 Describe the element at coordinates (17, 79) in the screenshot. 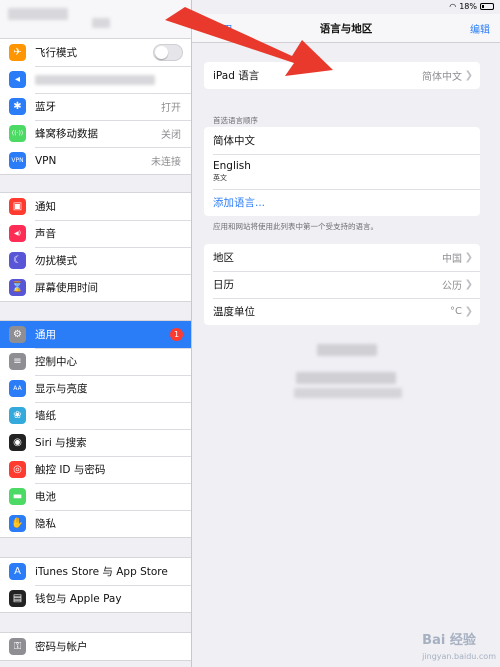

I see `wifi-icon: ◂` at that location.